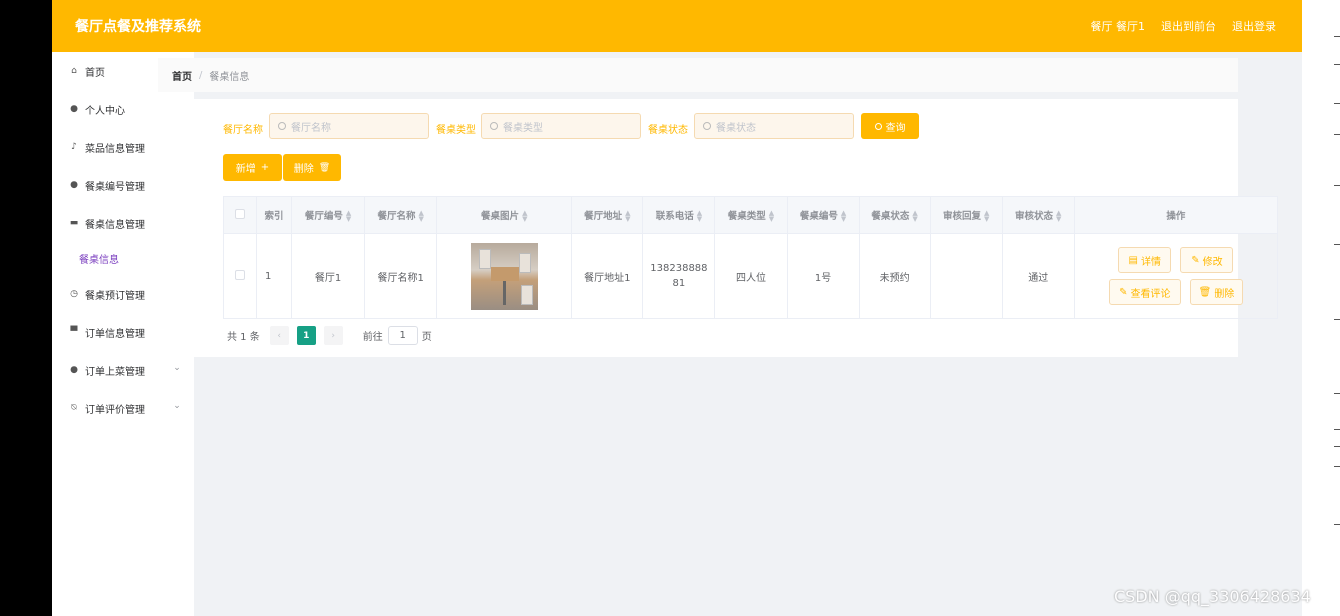  What do you see at coordinates (668, 130) in the screenshot?
I see `table-status-label: 餐桌状态` at bounding box center [668, 130].